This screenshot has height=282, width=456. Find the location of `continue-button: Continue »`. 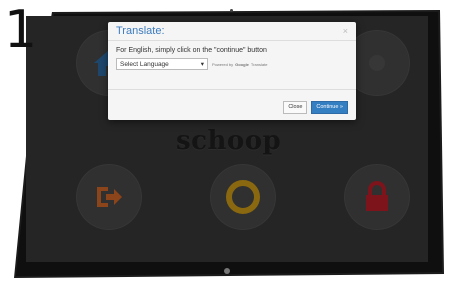

continue-button: Continue » is located at coordinates (329, 107).